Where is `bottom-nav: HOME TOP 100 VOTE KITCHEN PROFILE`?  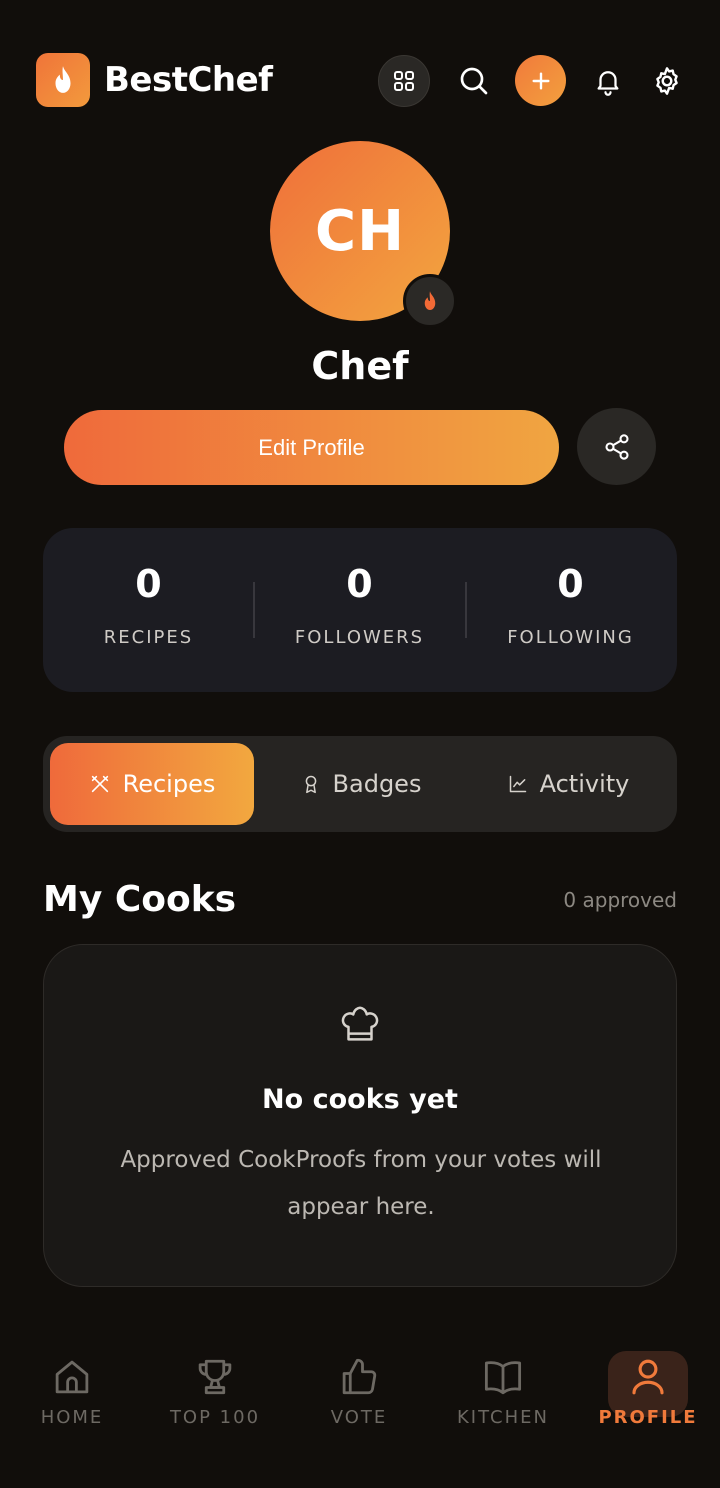
bottom-nav: HOME TOP 100 VOTE KITCHEN PROFILE is located at coordinates (360, 1414).